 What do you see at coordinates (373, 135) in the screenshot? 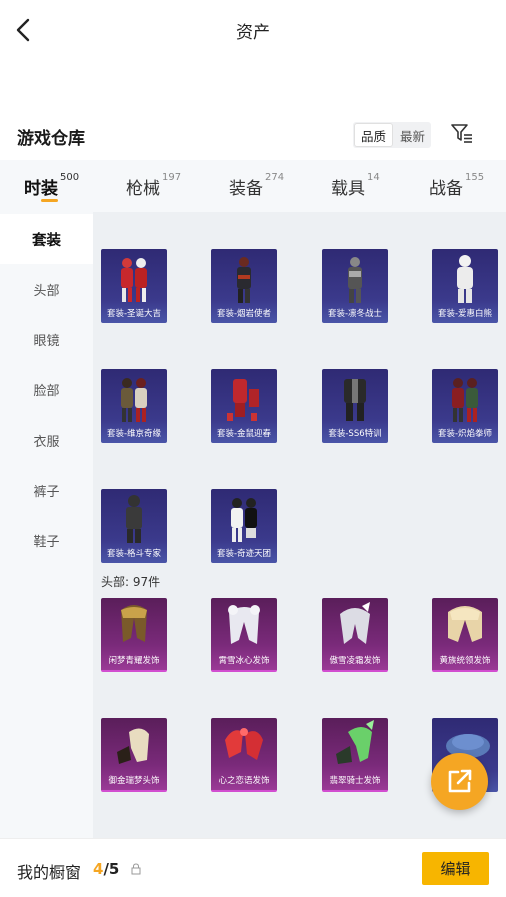
I see `sort-quality: 品质` at bounding box center [373, 135].